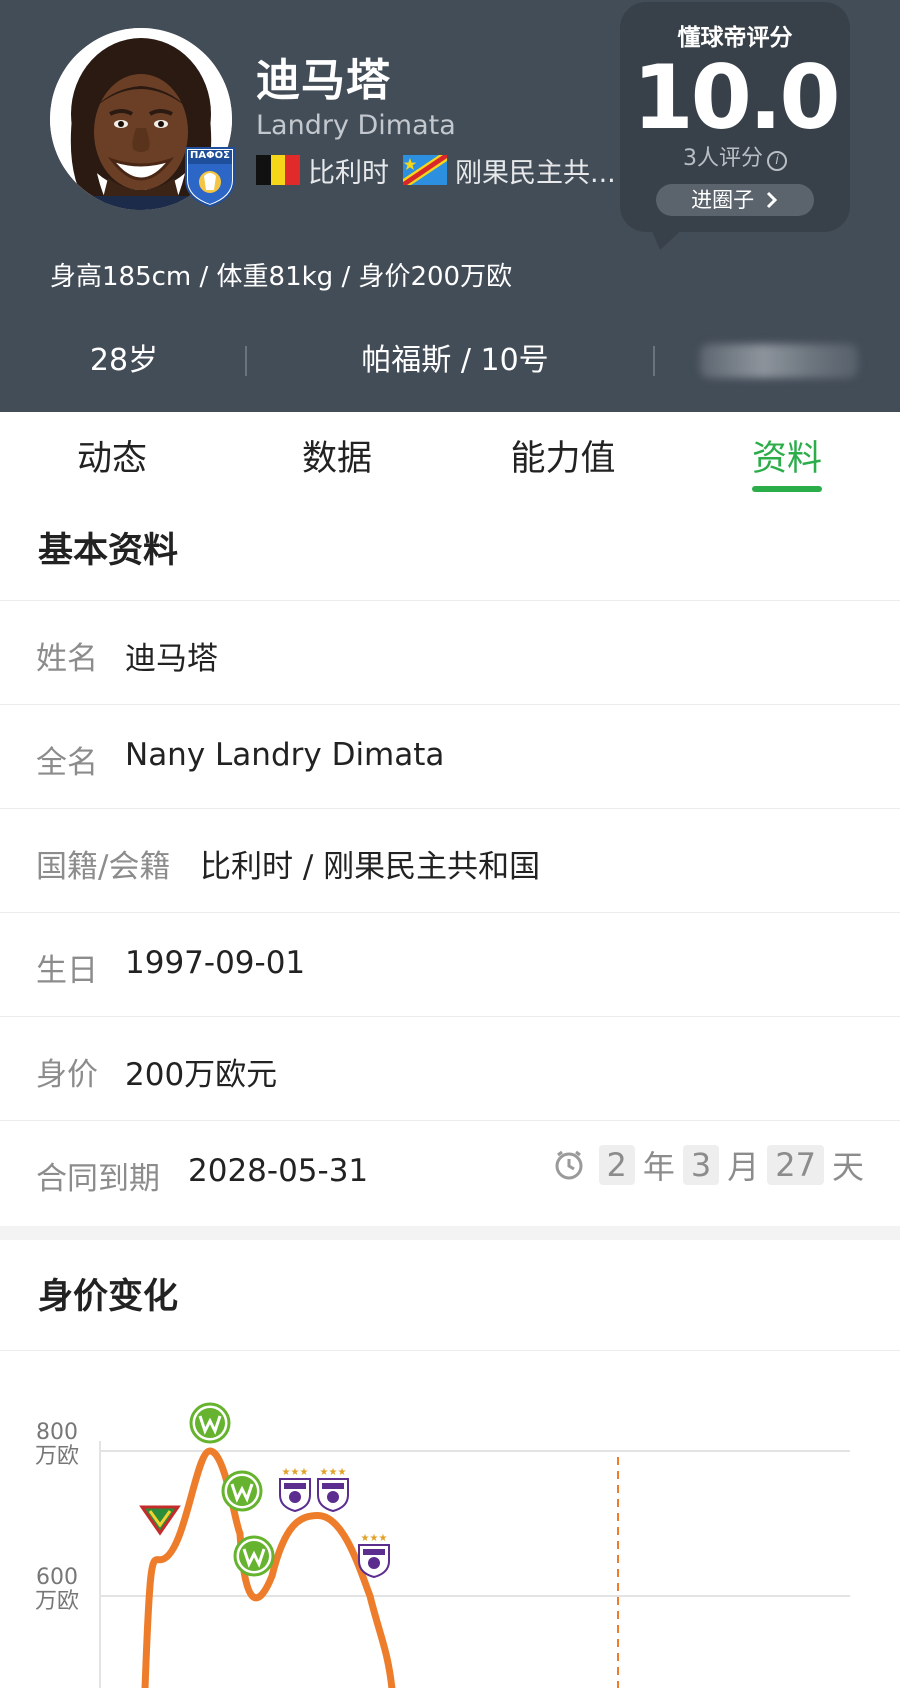 The height and width of the screenshot is (1688, 900). What do you see at coordinates (67, 971) in the screenshot?
I see `row-label: 生日` at bounding box center [67, 971].